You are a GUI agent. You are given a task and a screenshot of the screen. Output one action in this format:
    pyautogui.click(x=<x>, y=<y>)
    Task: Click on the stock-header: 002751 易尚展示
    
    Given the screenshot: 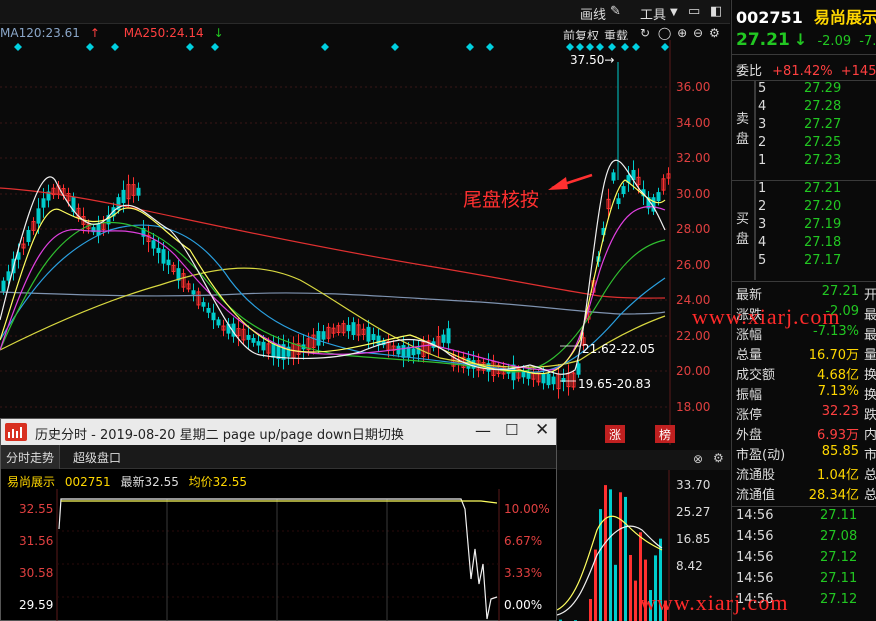 What is the action you would take?
    pyautogui.click(x=806, y=15)
    